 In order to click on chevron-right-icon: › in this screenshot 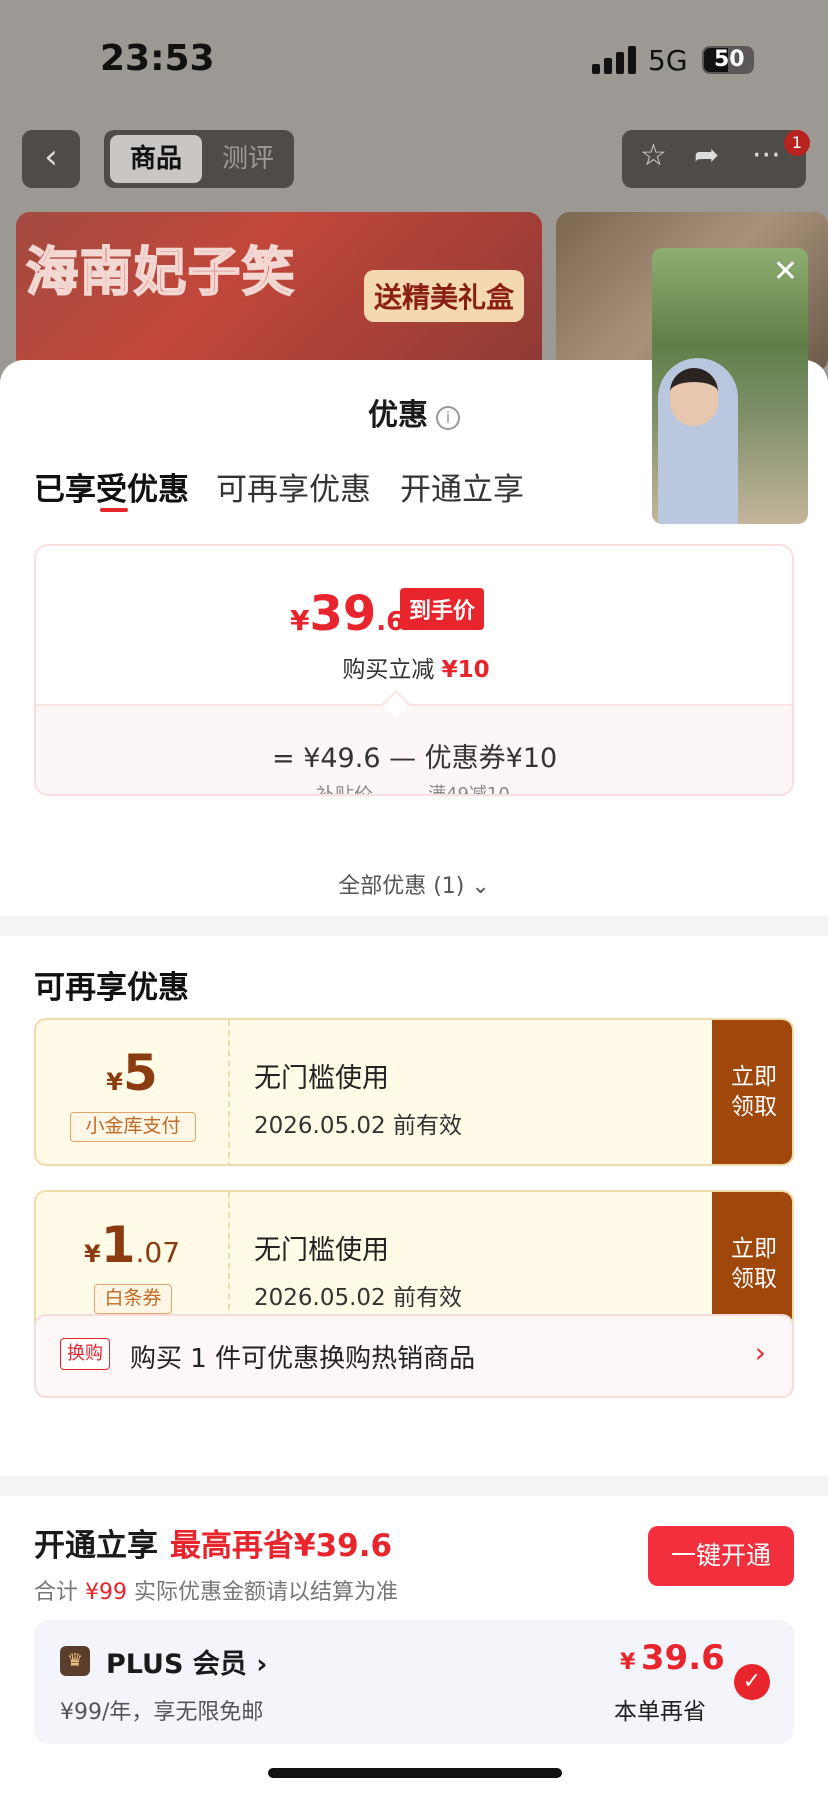, I will do `click(760, 1352)`.